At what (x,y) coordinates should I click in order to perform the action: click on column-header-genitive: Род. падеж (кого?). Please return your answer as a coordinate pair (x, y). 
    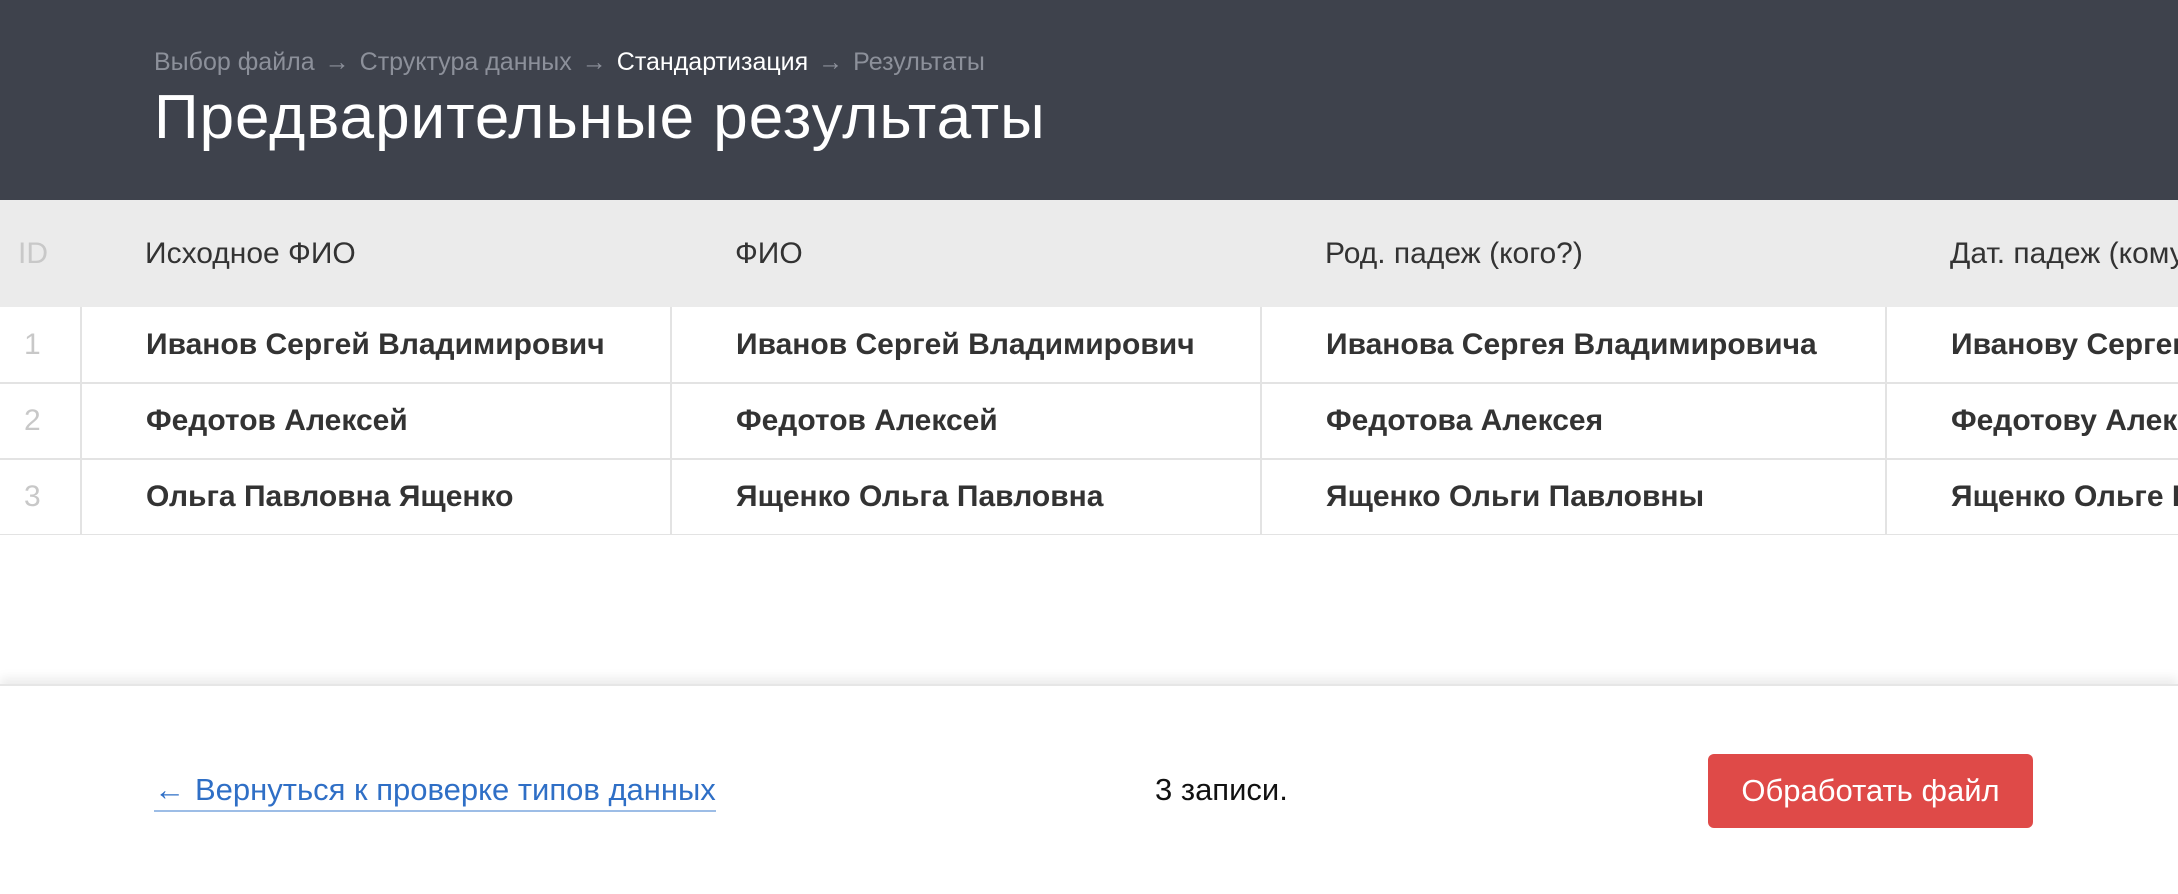
    Looking at the image, I should click on (1454, 253).